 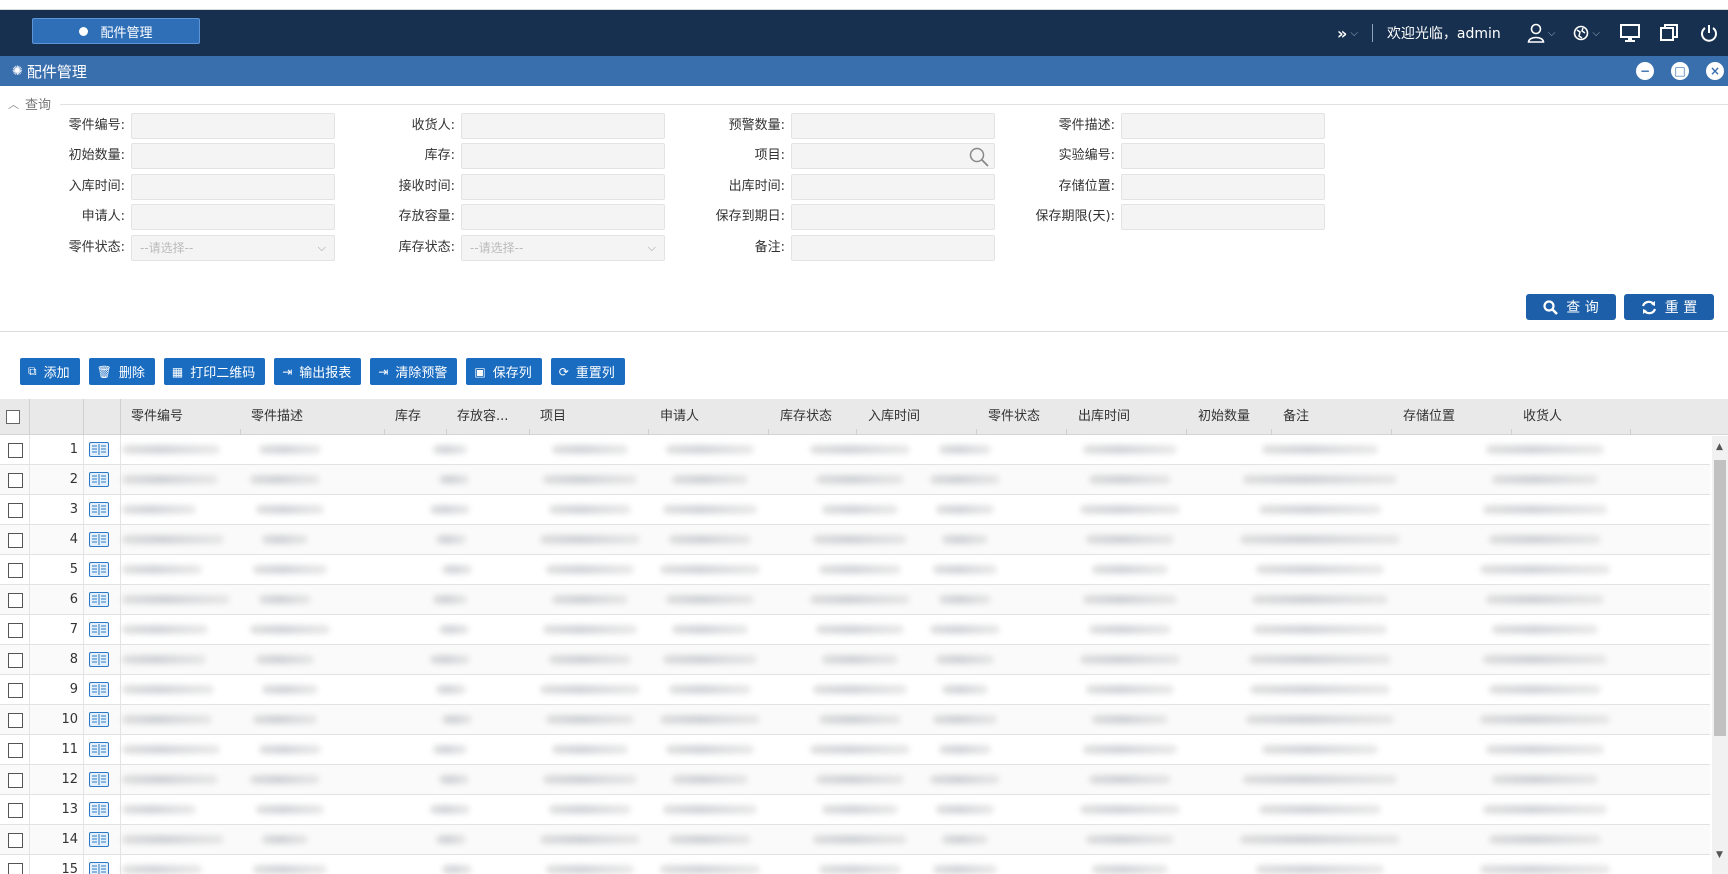 What do you see at coordinates (121, 371) in the screenshot?
I see `delete-button: 🗑 删除` at bounding box center [121, 371].